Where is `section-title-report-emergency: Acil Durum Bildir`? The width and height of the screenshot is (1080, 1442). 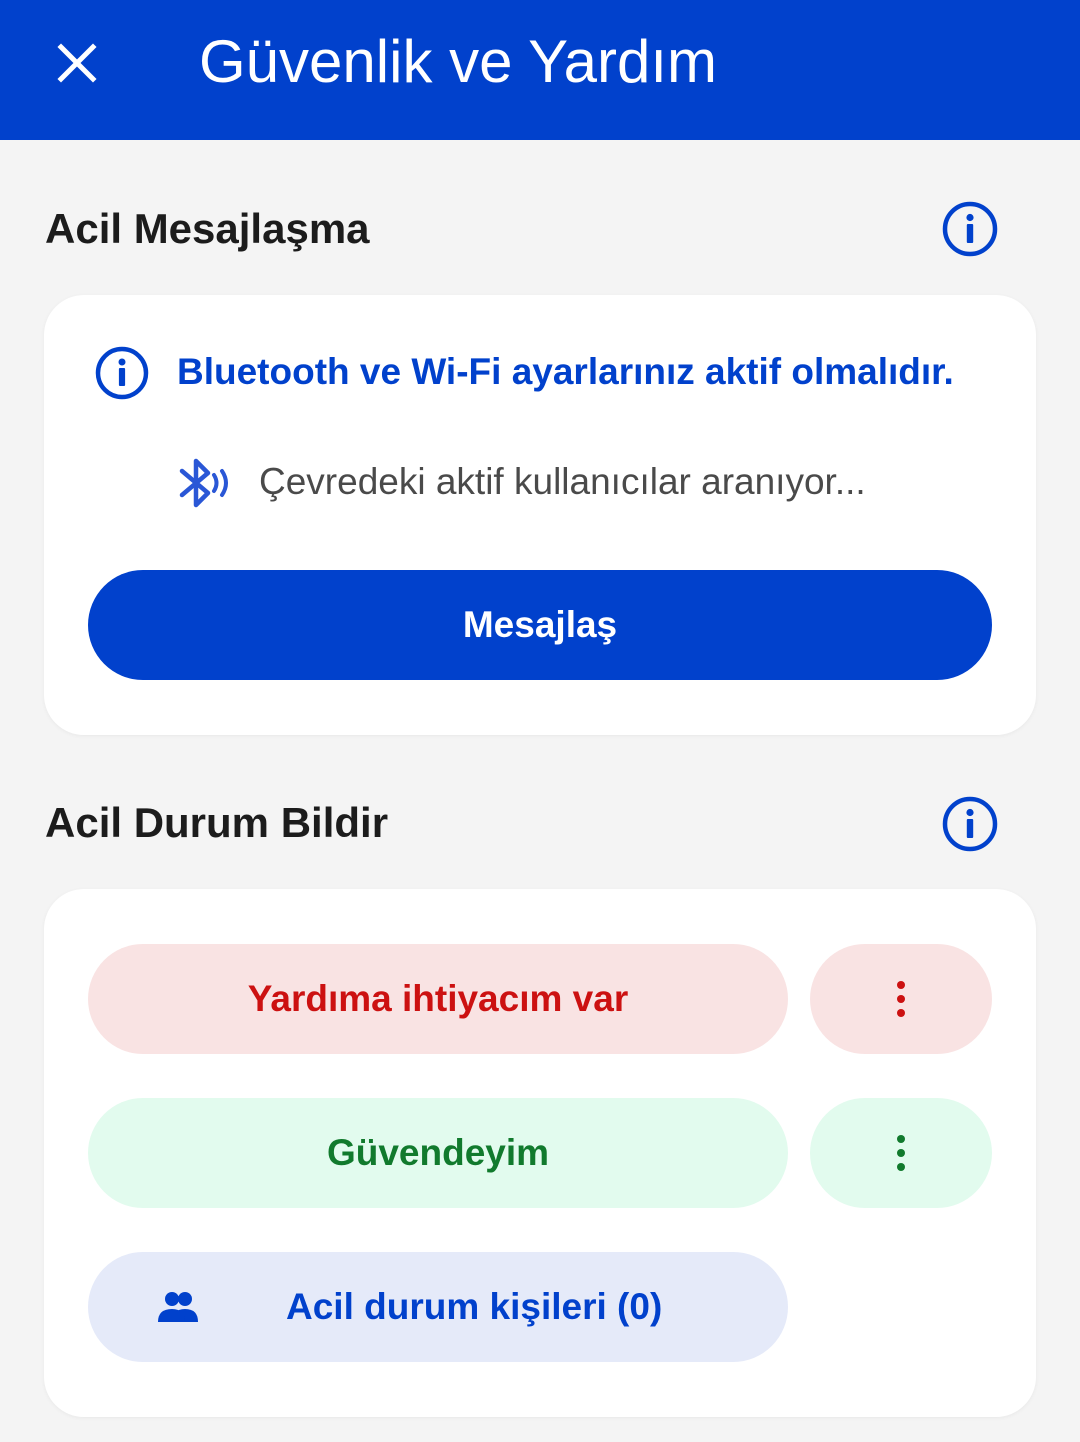 section-title-report-emergency: Acil Durum Bildir is located at coordinates (217, 822).